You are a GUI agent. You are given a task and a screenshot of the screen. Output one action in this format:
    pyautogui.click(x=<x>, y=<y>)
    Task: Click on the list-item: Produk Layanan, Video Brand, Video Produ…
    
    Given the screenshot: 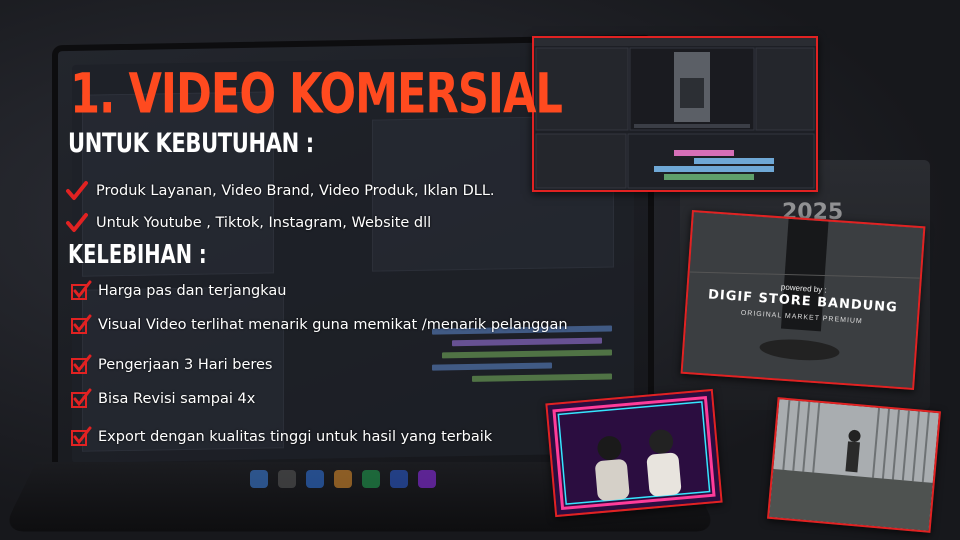 What is the action you would take?
    pyautogui.click(x=280, y=191)
    